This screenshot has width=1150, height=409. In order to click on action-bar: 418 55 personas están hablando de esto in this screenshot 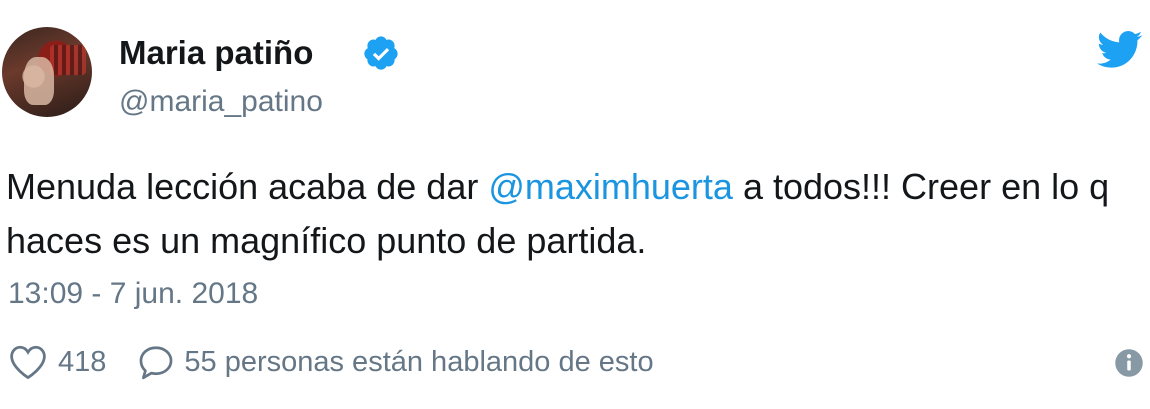, I will do `click(331, 362)`.